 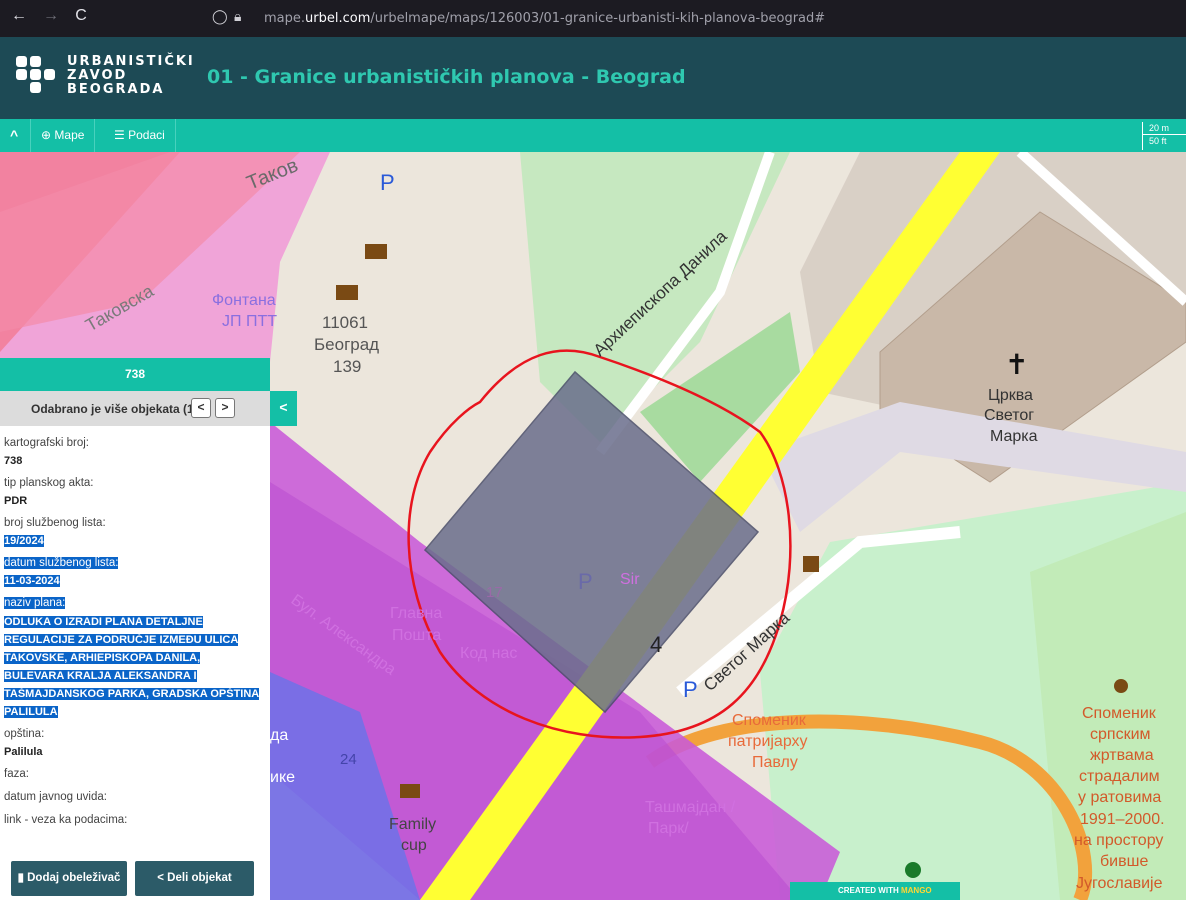 What do you see at coordinates (220, 17) in the screenshot?
I see `shield-icon: ◯` at bounding box center [220, 17].